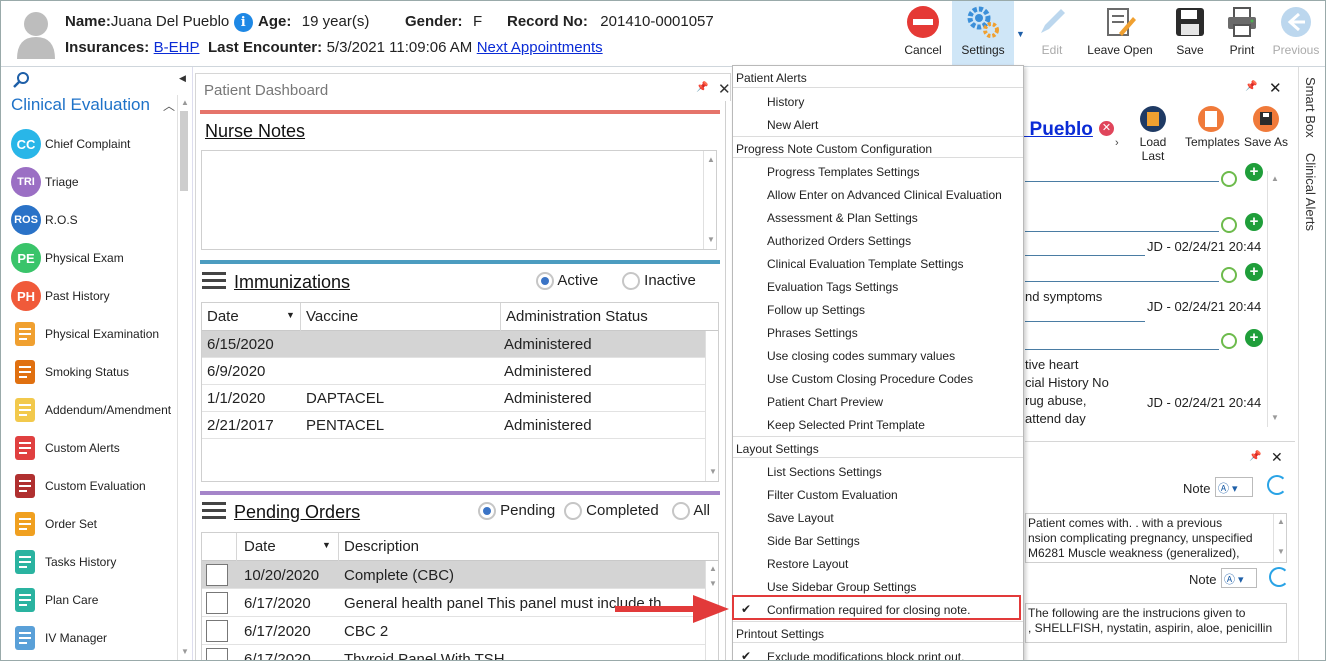 The image size is (1326, 661). I want to click on sidebar-item-plan-care: Plan Care, so click(54, 600).